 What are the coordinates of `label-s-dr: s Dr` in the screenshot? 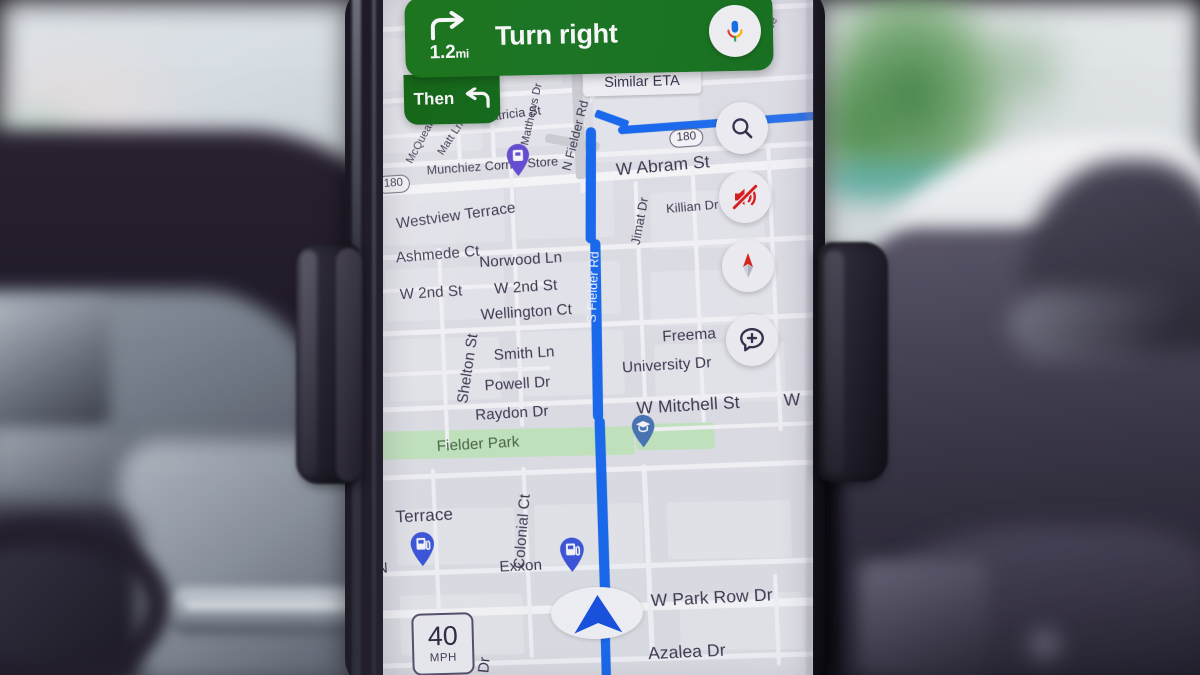 It's located at (484, 665).